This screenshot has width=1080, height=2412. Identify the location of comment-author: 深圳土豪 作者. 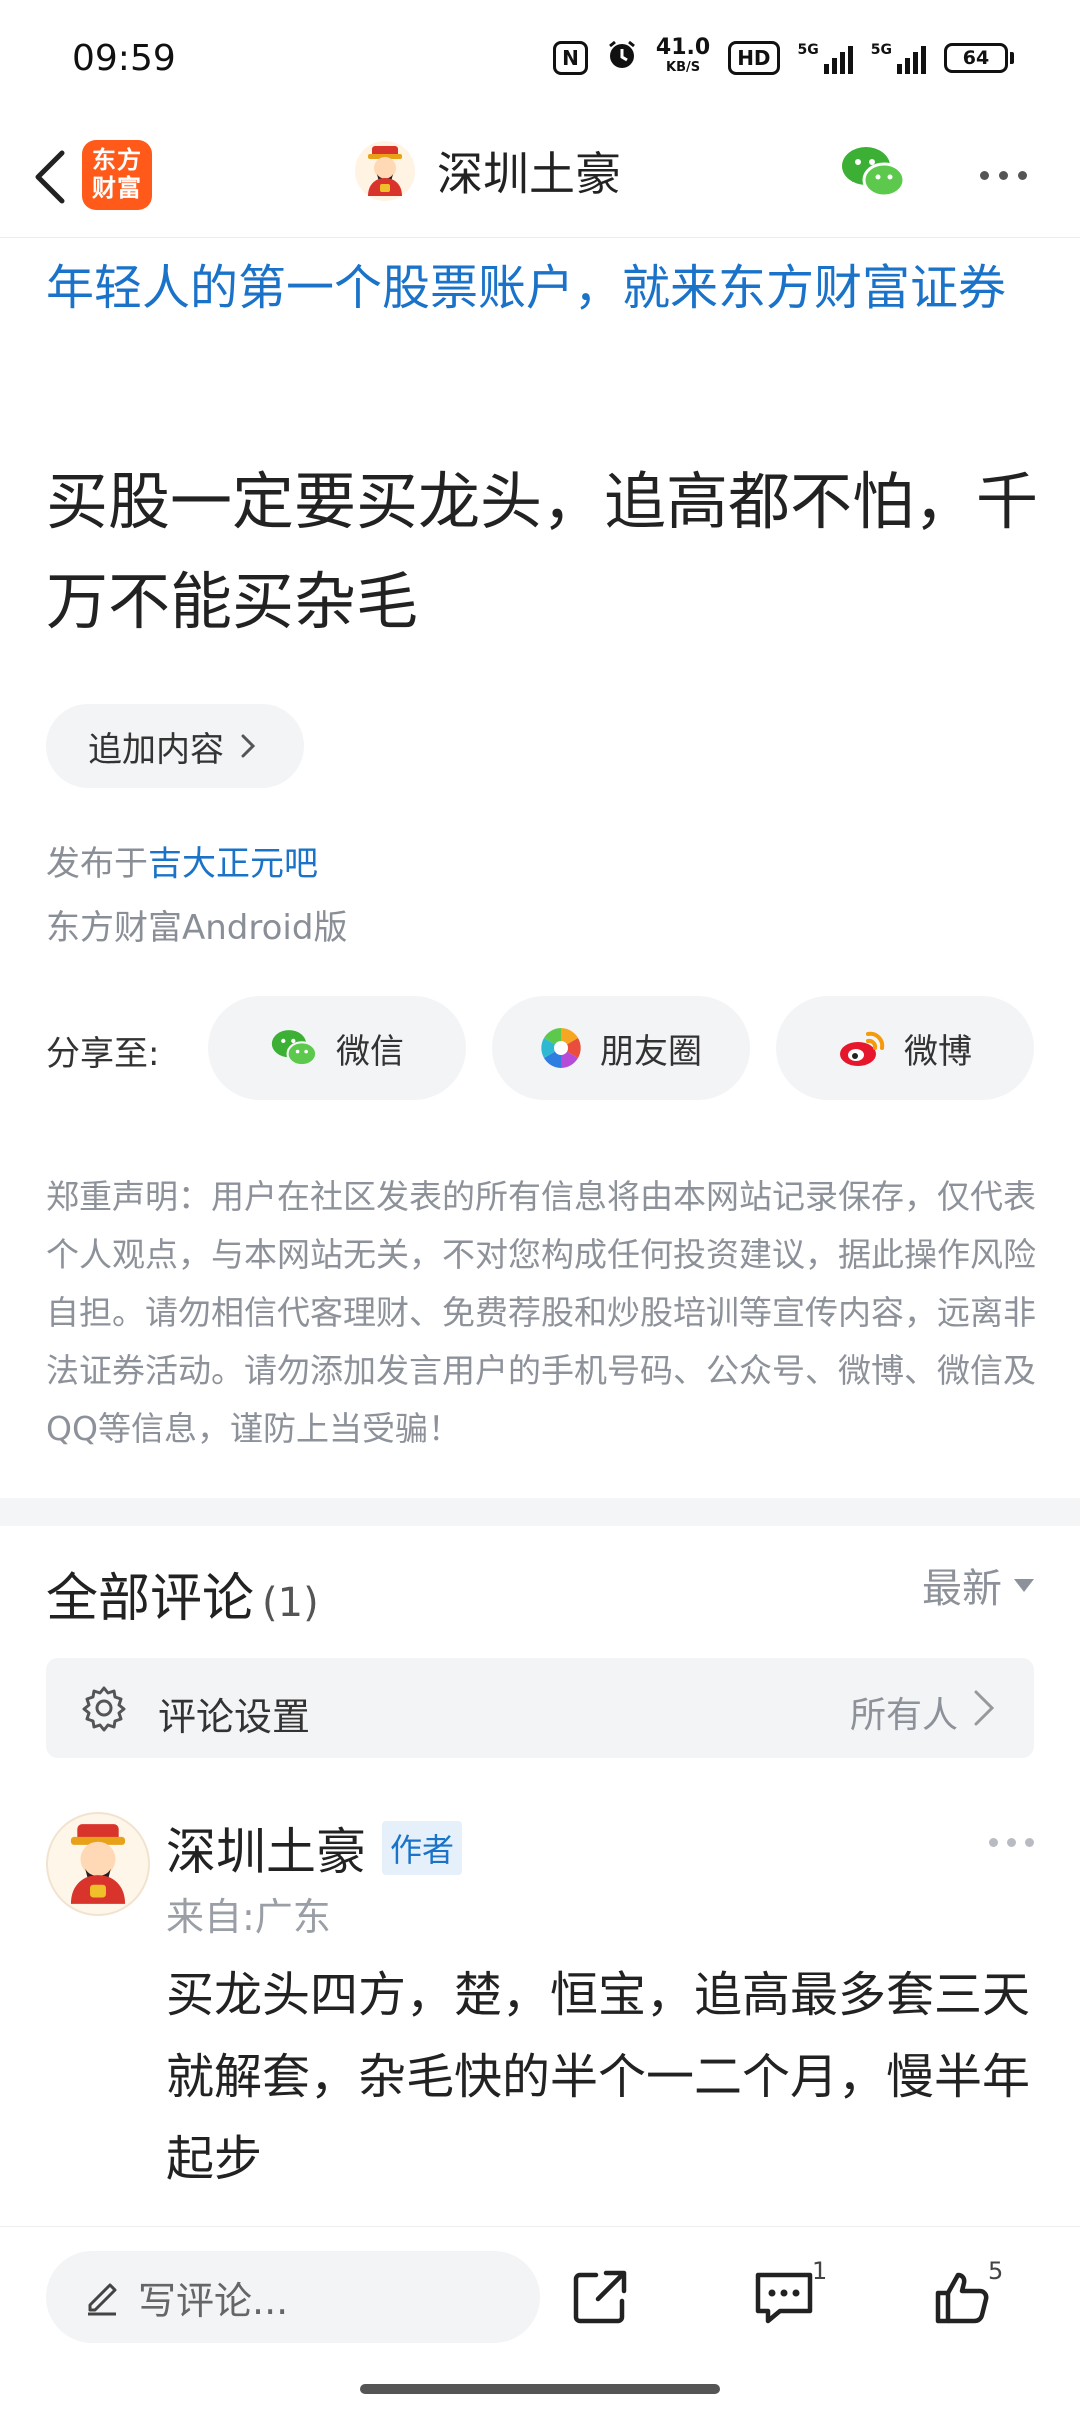
(314, 1848).